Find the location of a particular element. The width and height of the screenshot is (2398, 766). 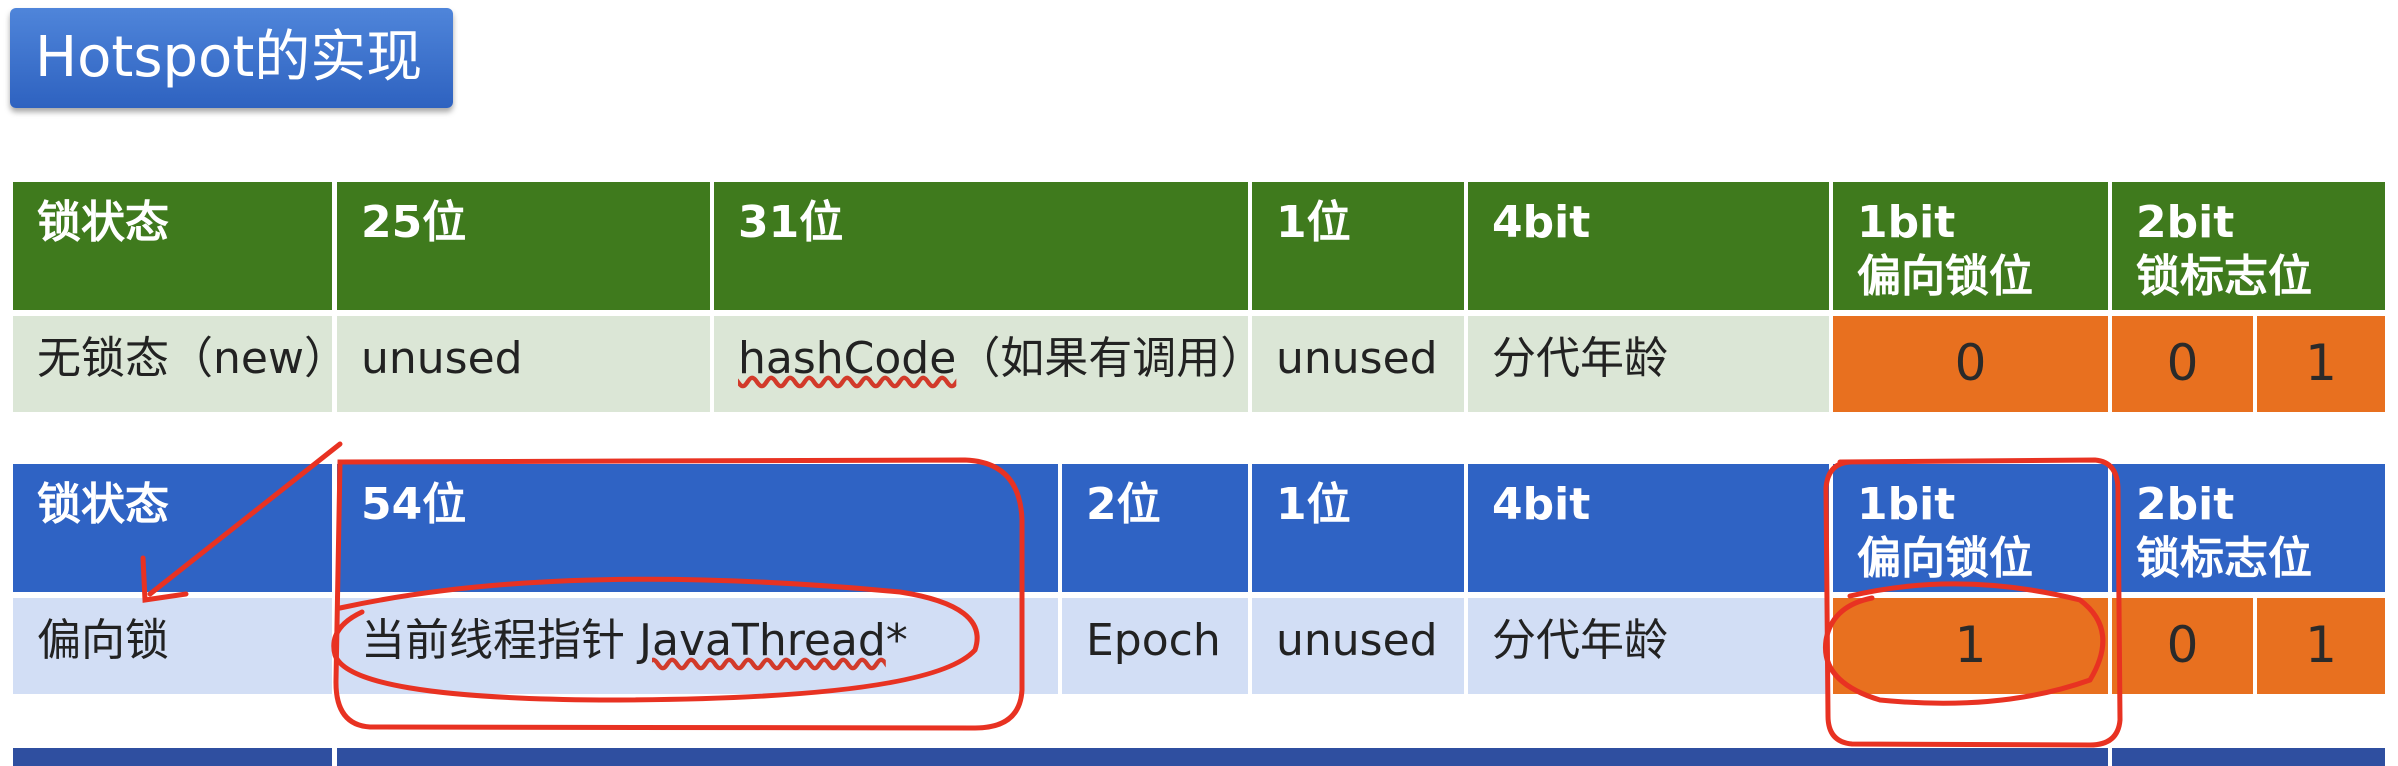

annotation-arrow-line is located at coordinates (245, 519).